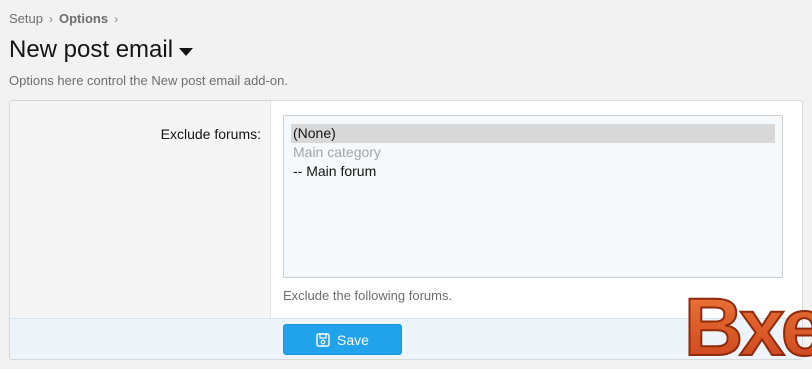 The image size is (812, 369). I want to click on page-title: New post email, so click(101, 50).